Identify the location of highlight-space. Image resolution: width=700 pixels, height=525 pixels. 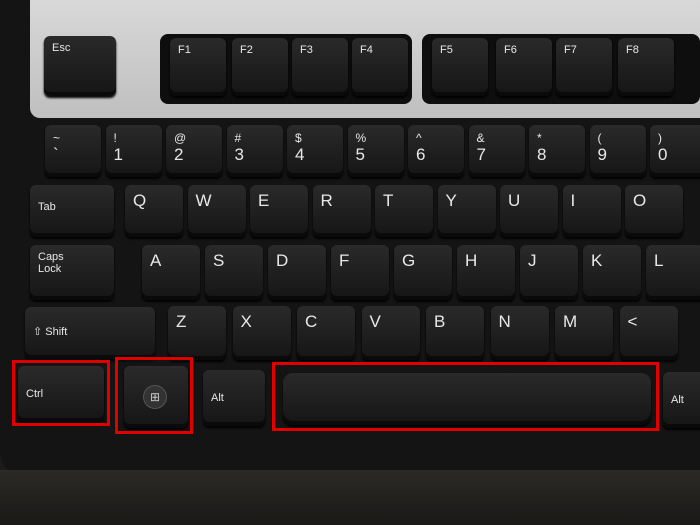
(465, 396).